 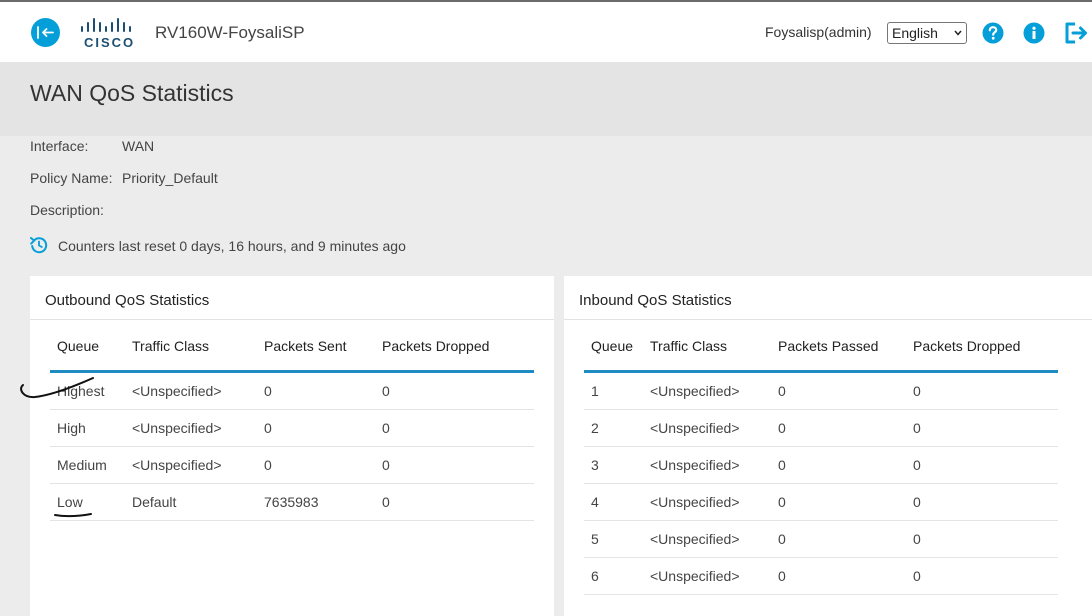 What do you see at coordinates (915, 33) in the screenshot?
I see `language-selected-value: English` at bounding box center [915, 33].